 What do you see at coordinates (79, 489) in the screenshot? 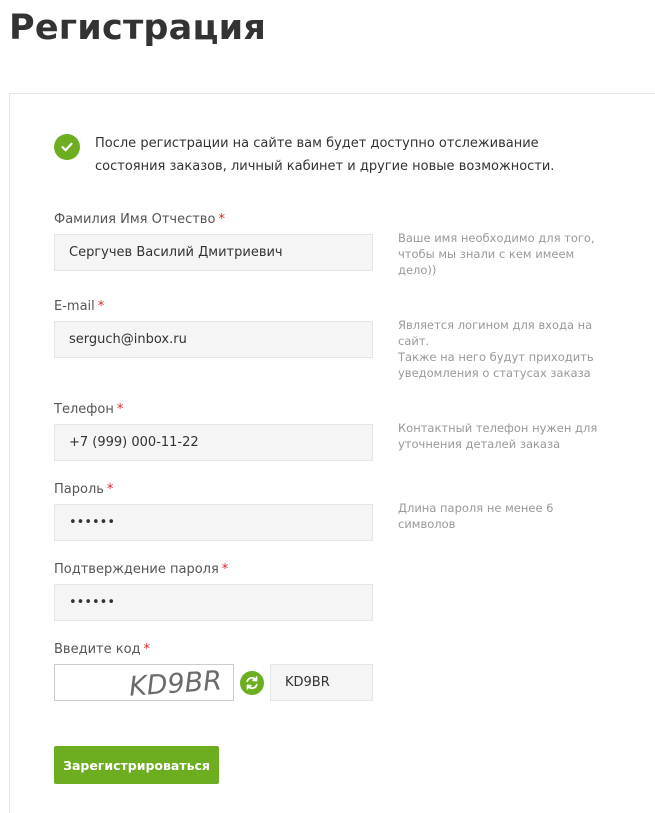
I see `password-label-text: Пароль` at bounding box center [79, 489].